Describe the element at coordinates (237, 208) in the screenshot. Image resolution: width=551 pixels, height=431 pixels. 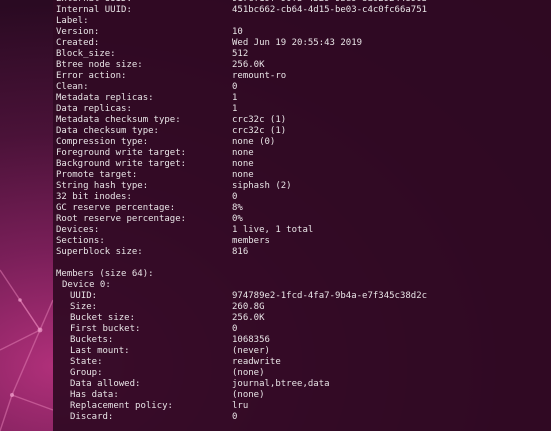
I see `field-value: 8%` at that location.